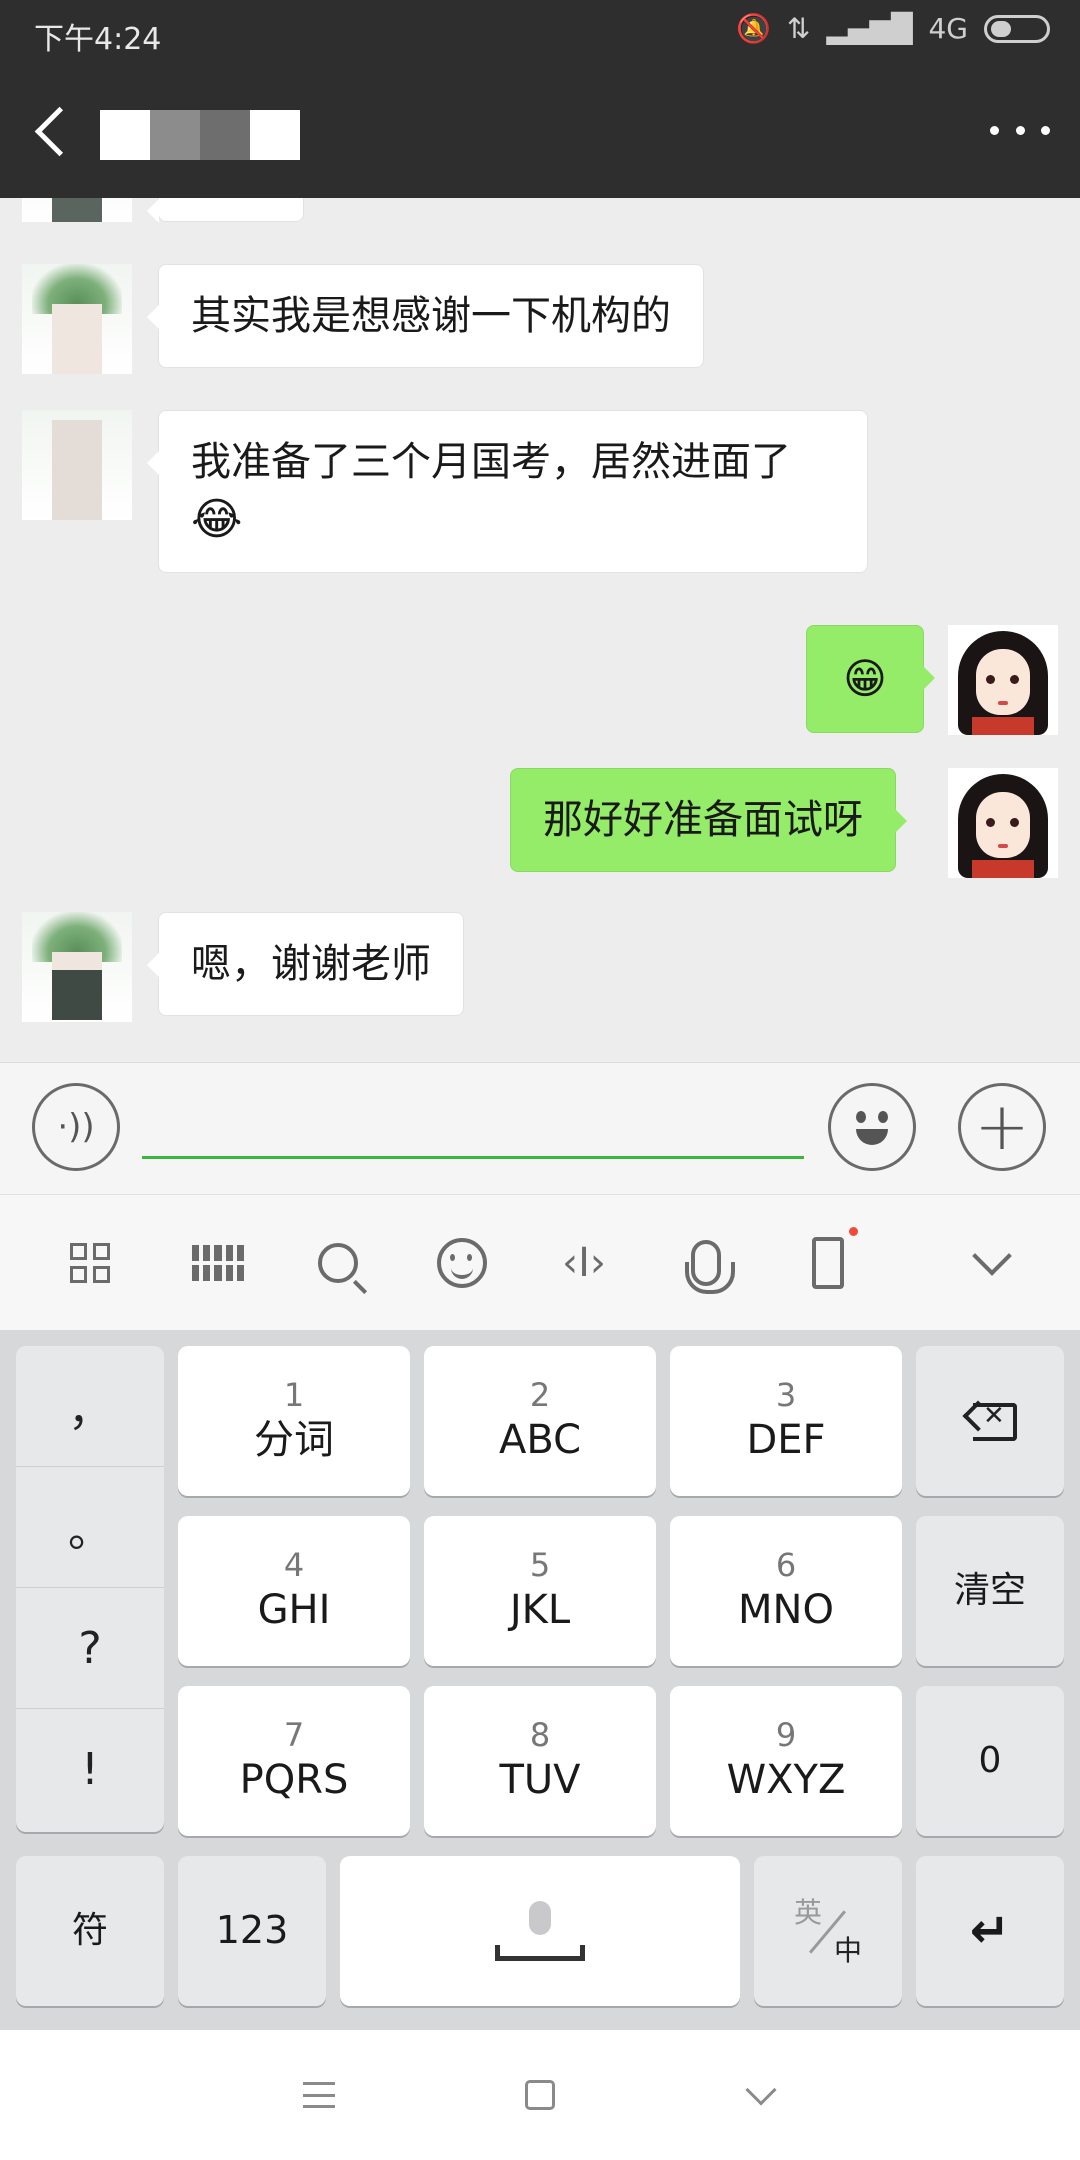  Describe the element at coordinates (761, 2095) in the screenshot. I see `back-chevron-icon` at that location.